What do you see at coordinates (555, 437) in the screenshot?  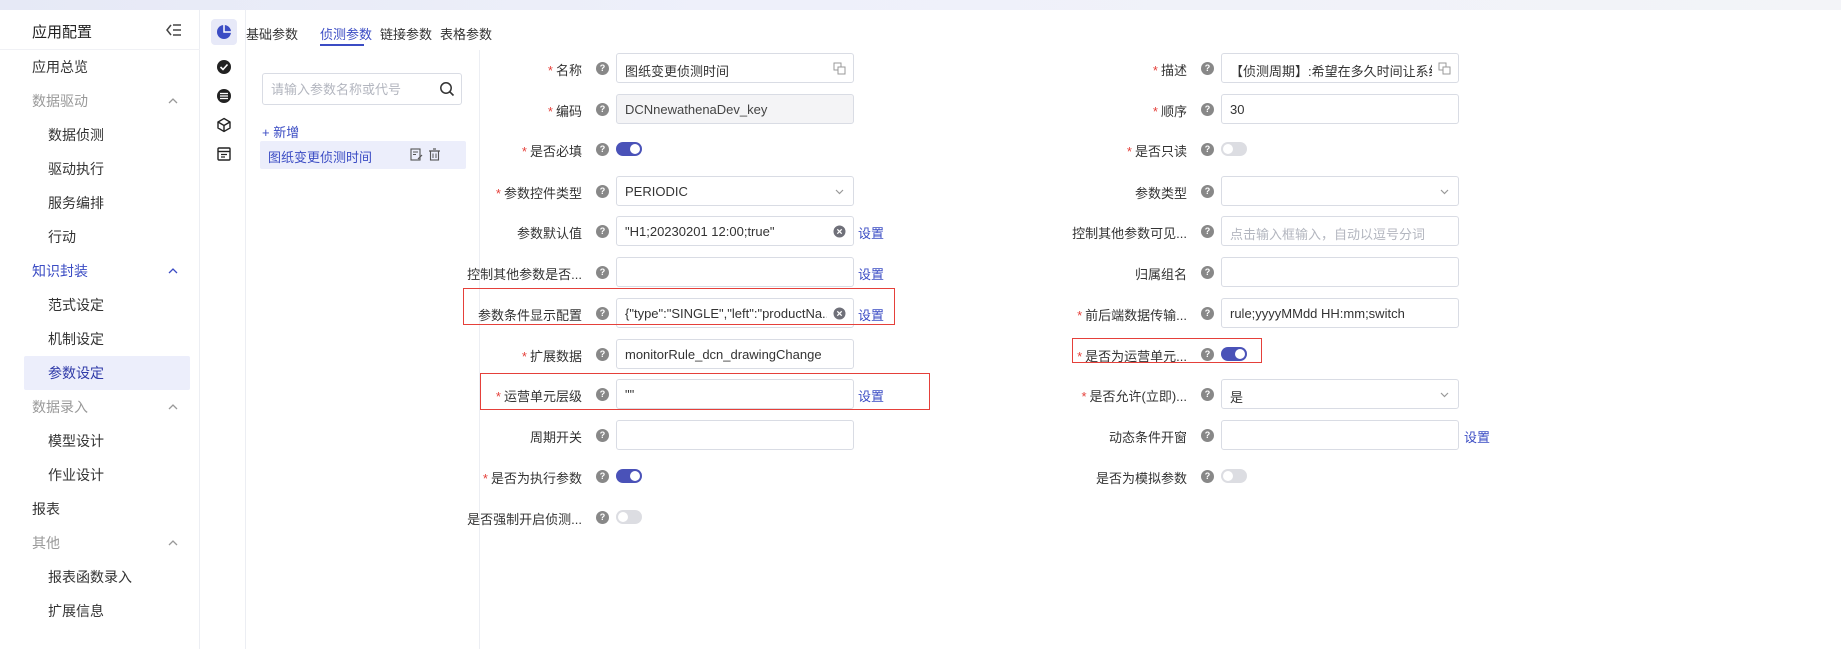 I see `field-label-text: 周期开关` at bounding box center [555, 437].